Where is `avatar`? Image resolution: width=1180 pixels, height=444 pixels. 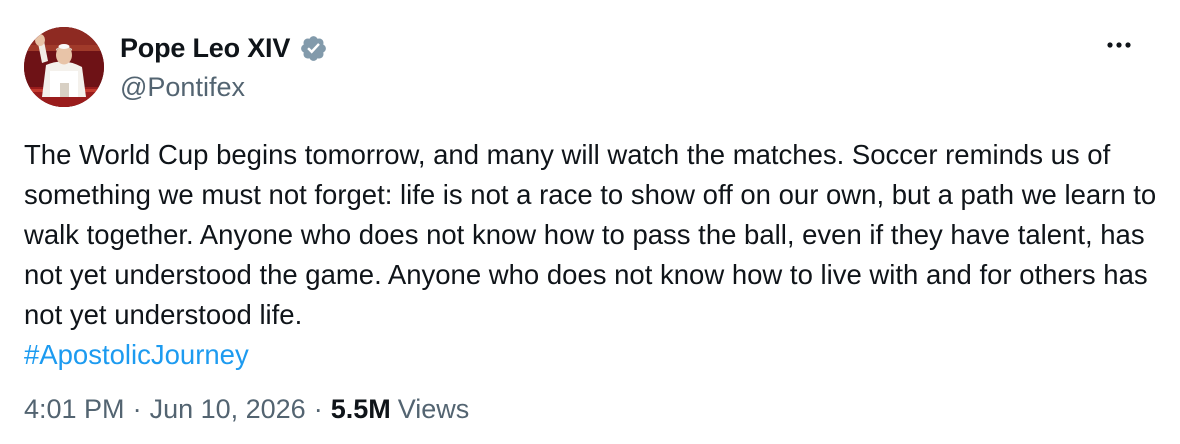 avatar is located at coordinates (64, 67).